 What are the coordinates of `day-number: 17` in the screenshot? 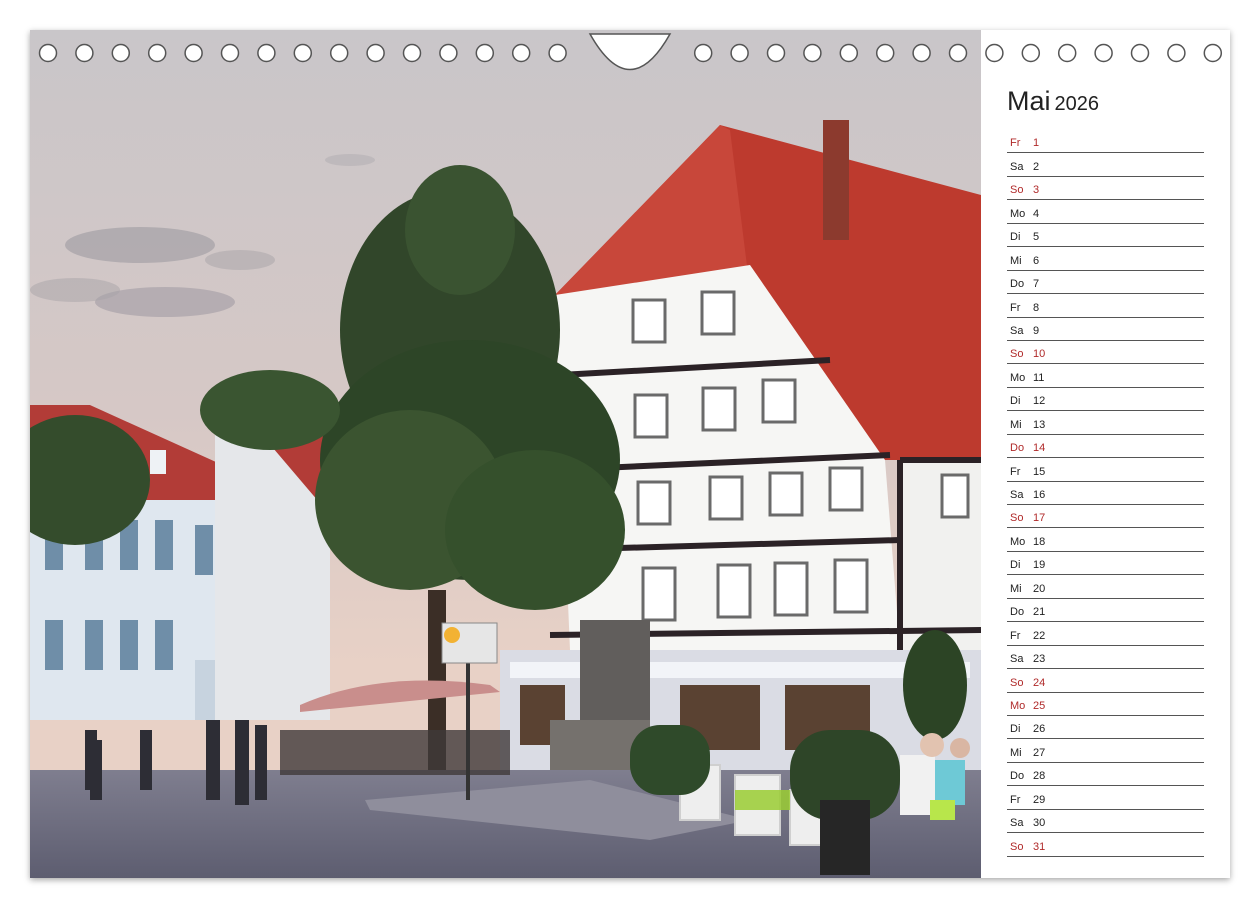 It's located at (1039, 518).